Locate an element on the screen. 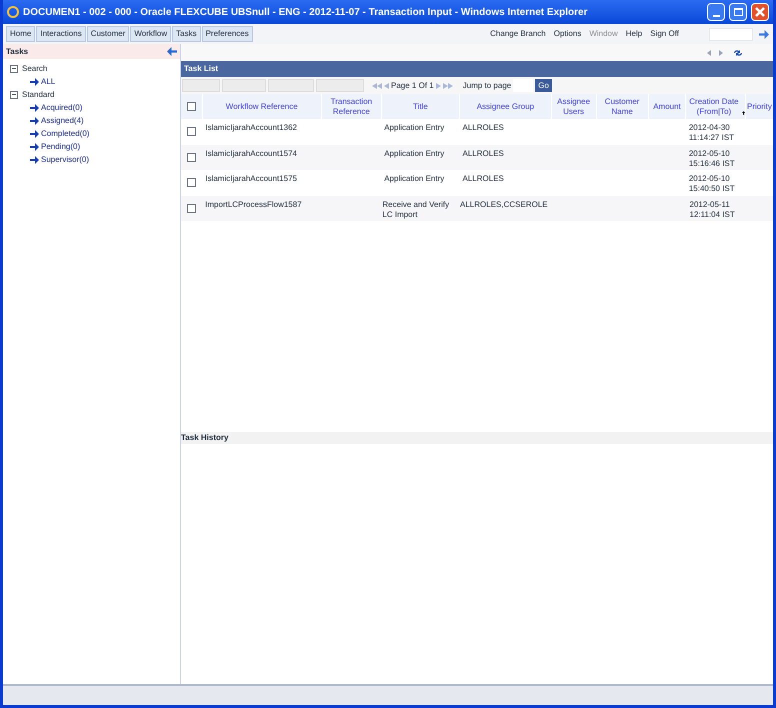  tree-item: Supervisor(0) is located at coordinates (65, 159).